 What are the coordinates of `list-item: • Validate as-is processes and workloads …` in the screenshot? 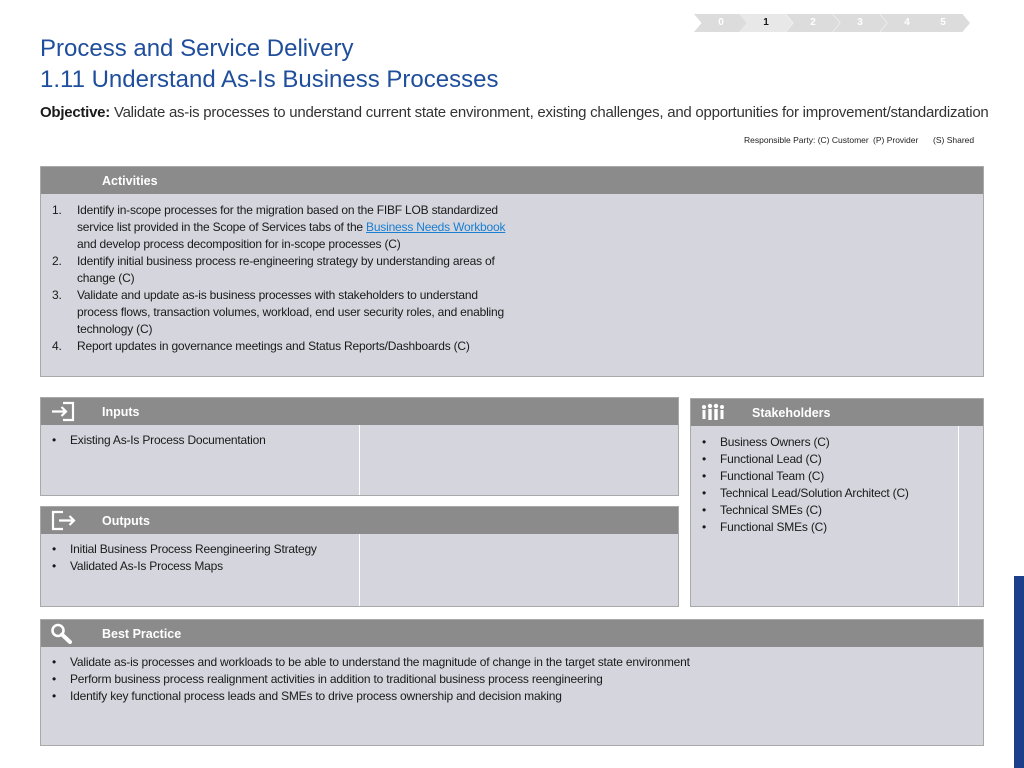 It's located at (500, 662).